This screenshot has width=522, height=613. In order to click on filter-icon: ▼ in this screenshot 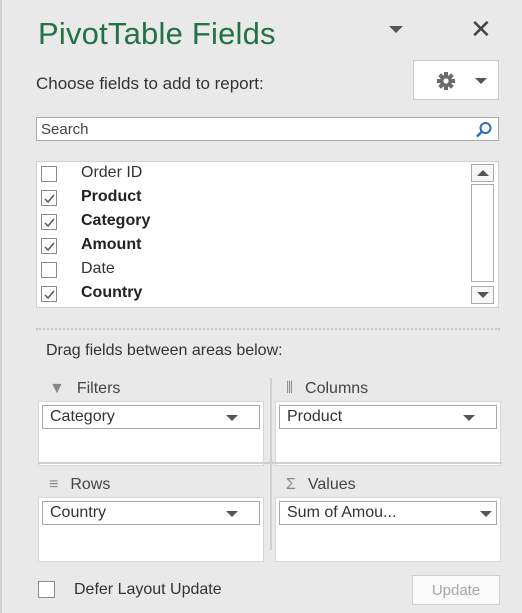, I will do `click(57, 388)`.